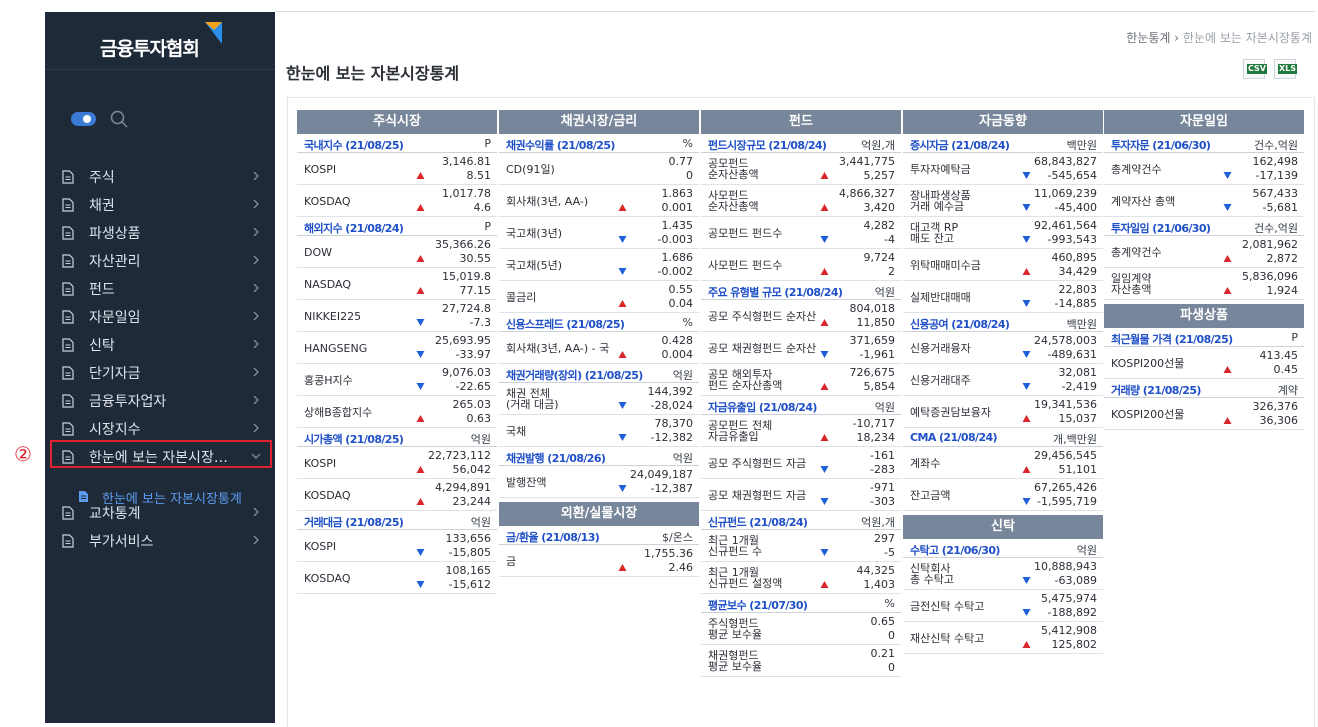 The image size is (1318, 727). I want to click on row-label: 공모 주식형펀드 순자산, so click(762, 316).